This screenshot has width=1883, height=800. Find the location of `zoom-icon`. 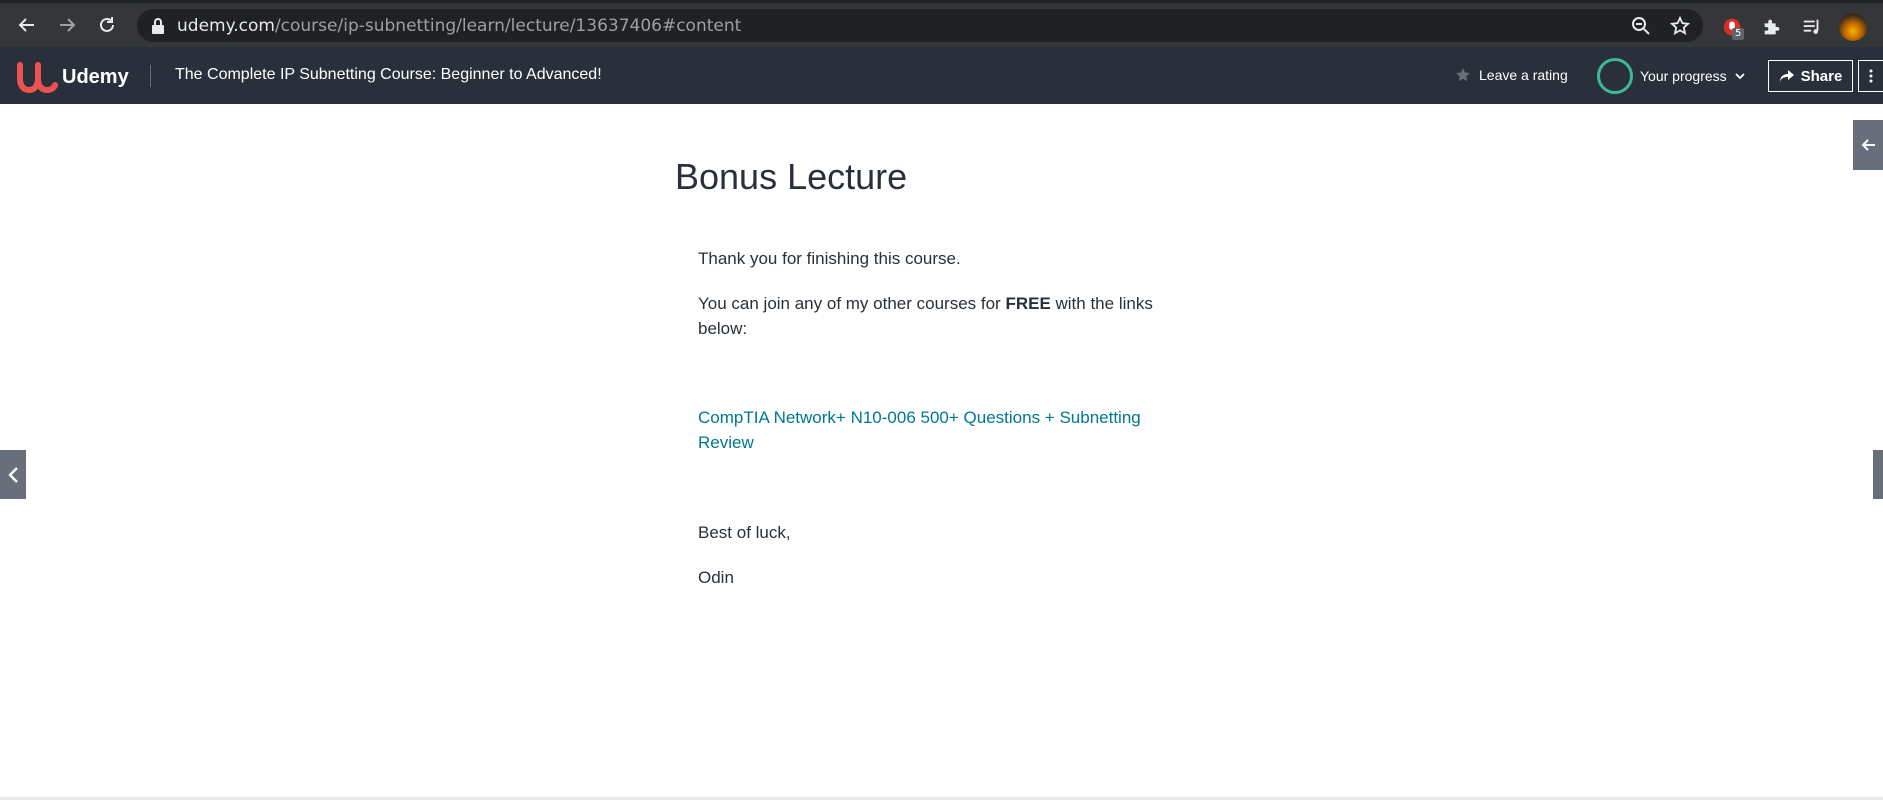

zoom-icon is located at coordinates (1641, 26).